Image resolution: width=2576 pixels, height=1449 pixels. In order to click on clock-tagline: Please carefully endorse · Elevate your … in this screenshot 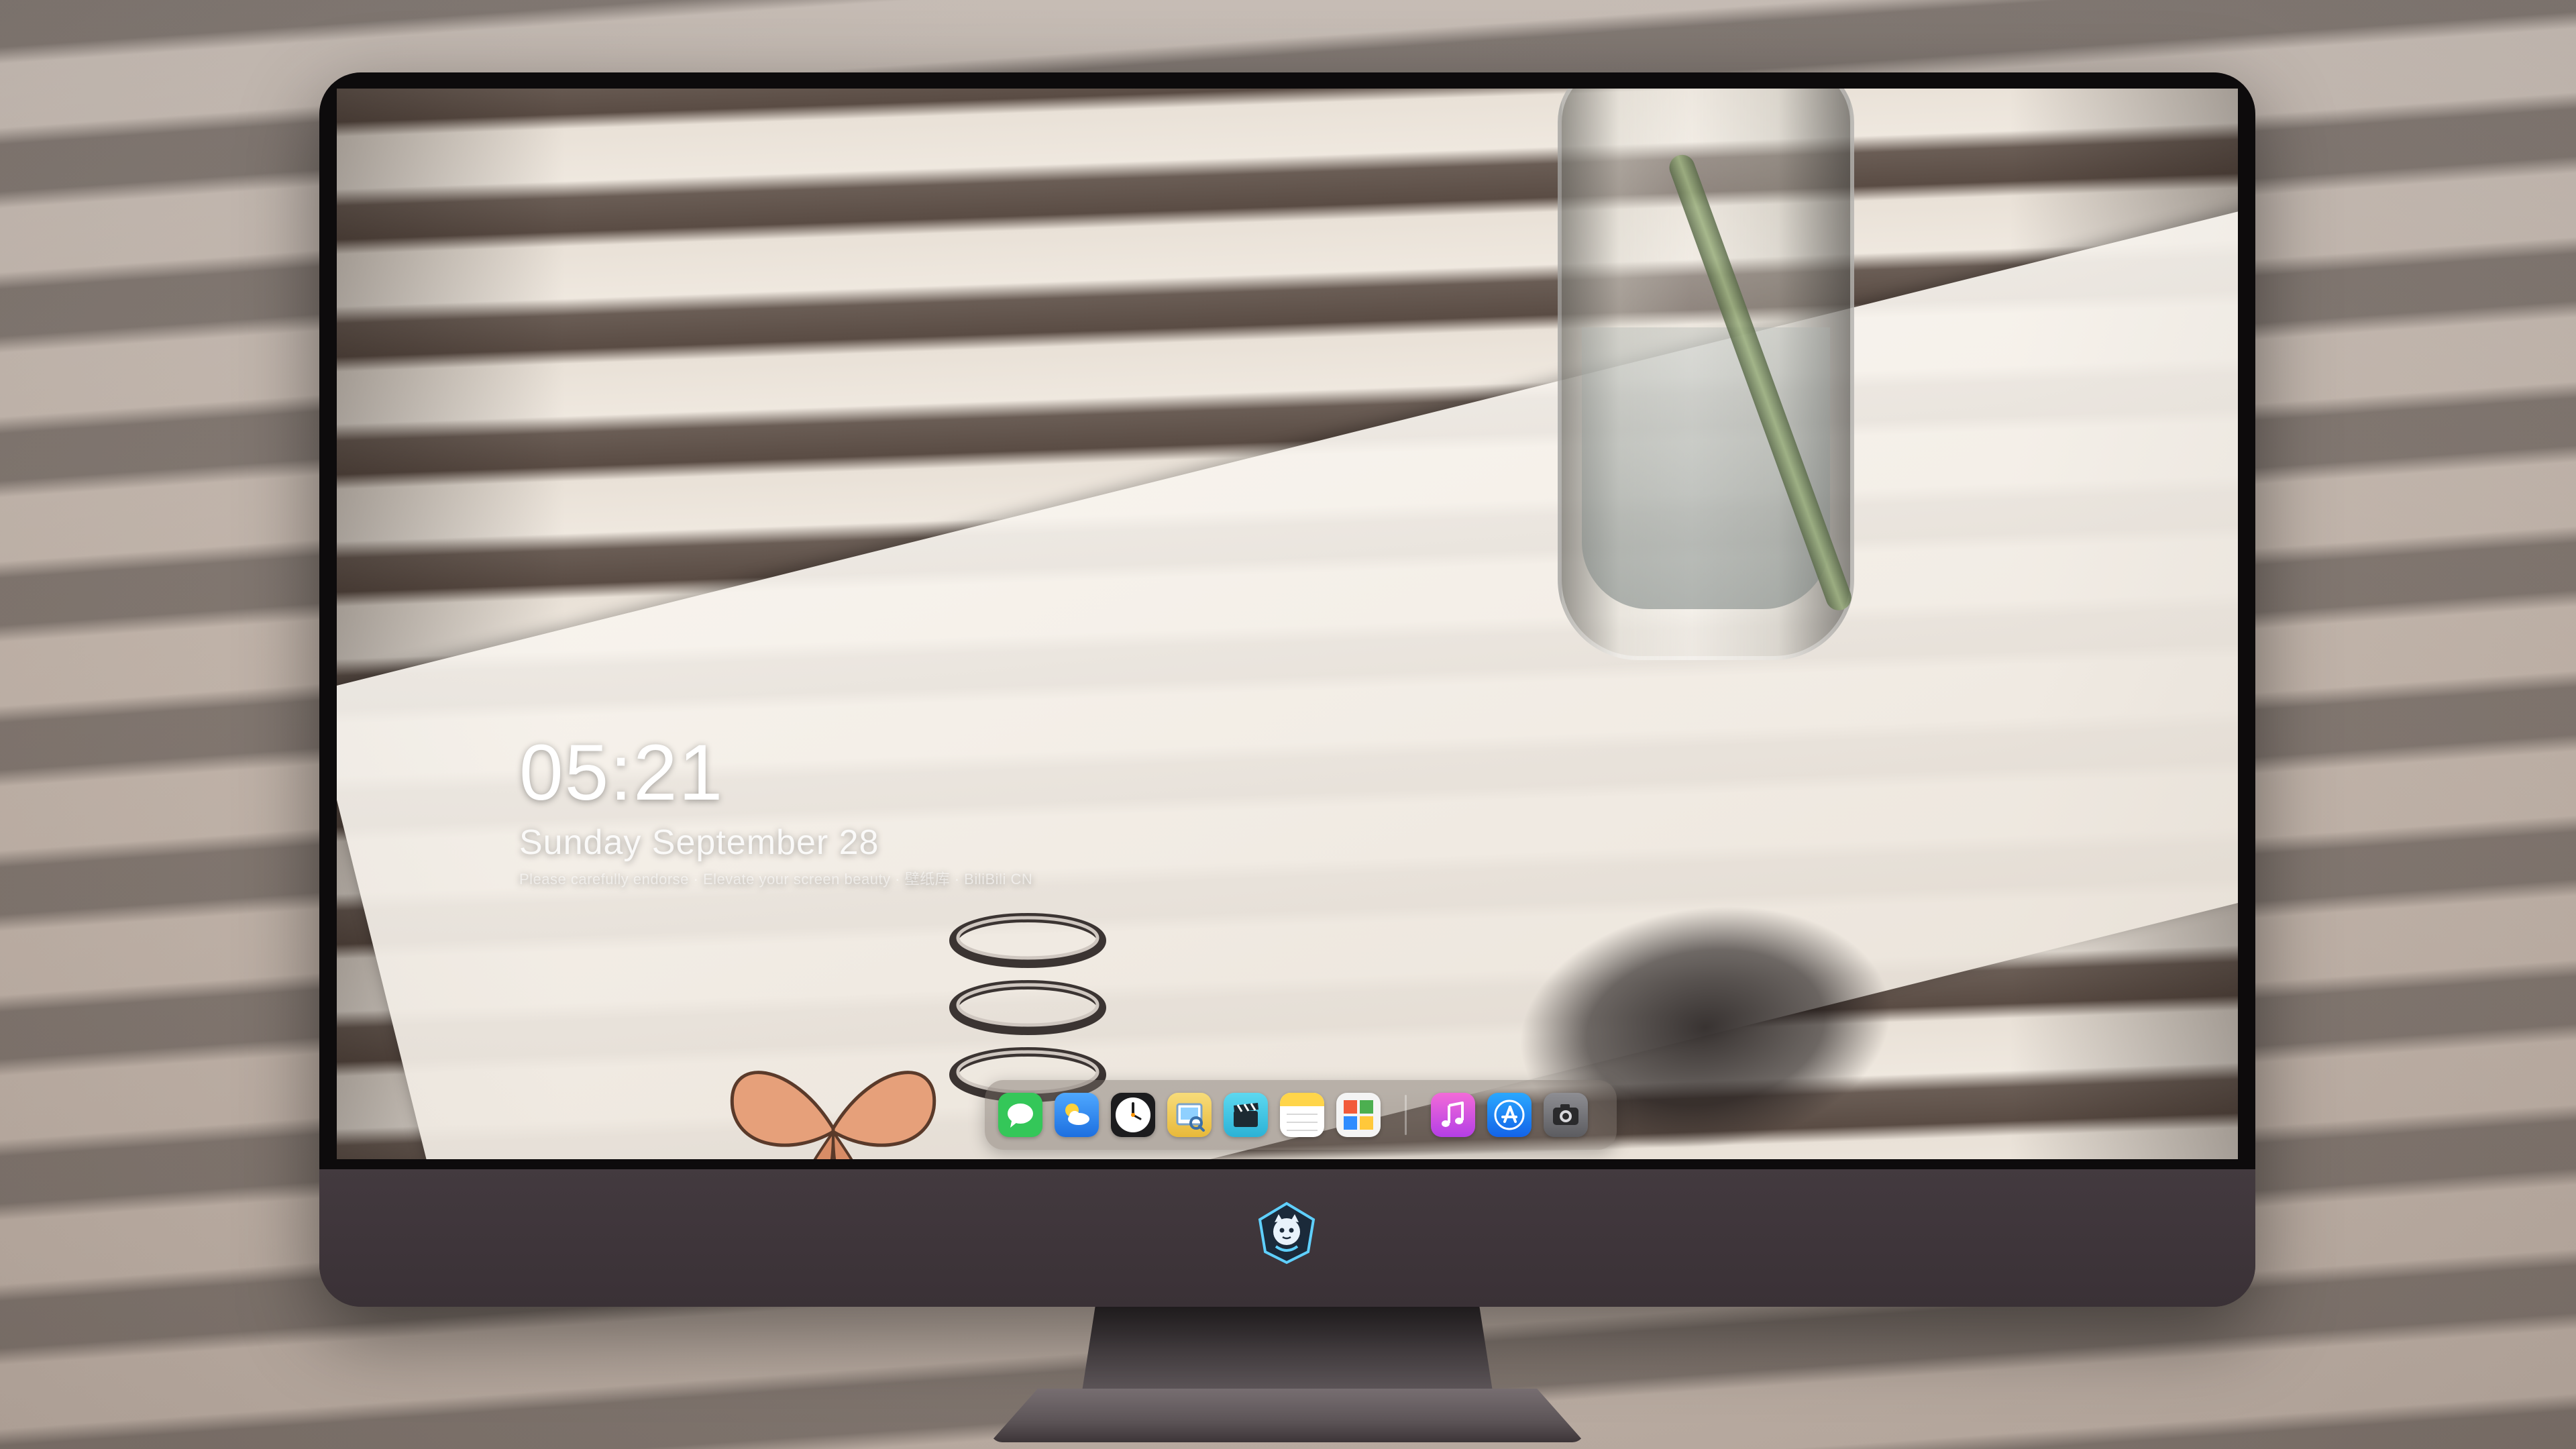, I will do `click(776, 879)`.